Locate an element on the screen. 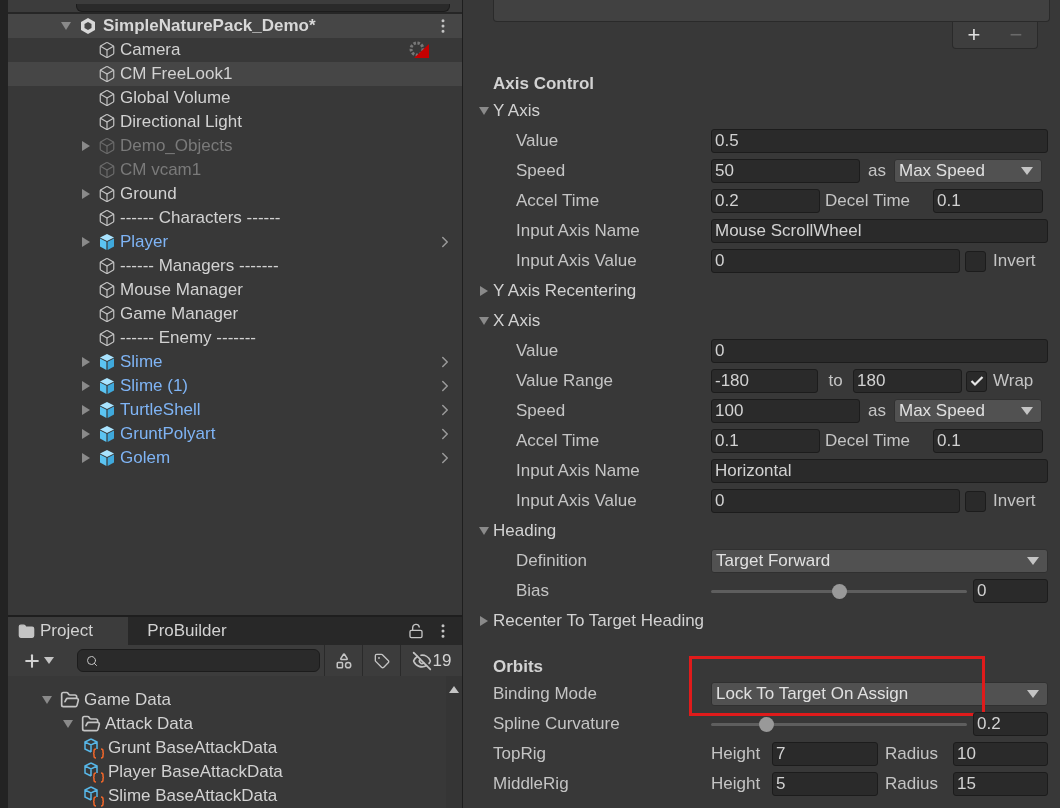  foldout-row: Y Axis is located at coordinates (761, 111).